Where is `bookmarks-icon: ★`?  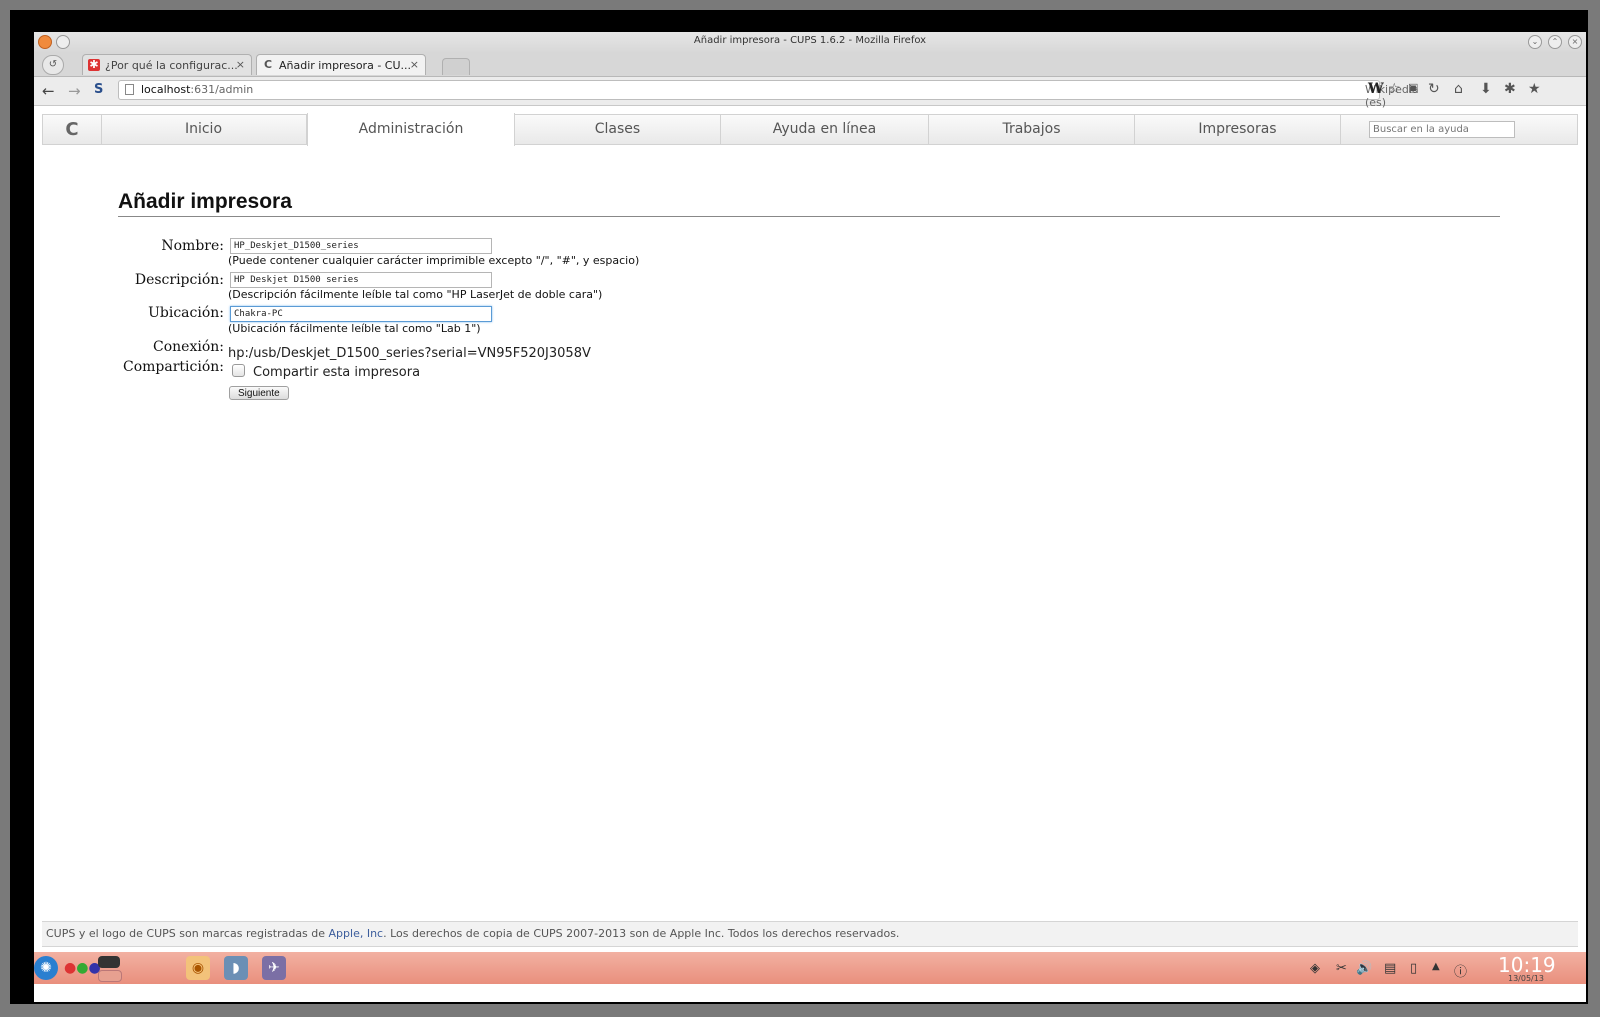 bookmarks-icon: ★ is located at coordinates (1534, 89).